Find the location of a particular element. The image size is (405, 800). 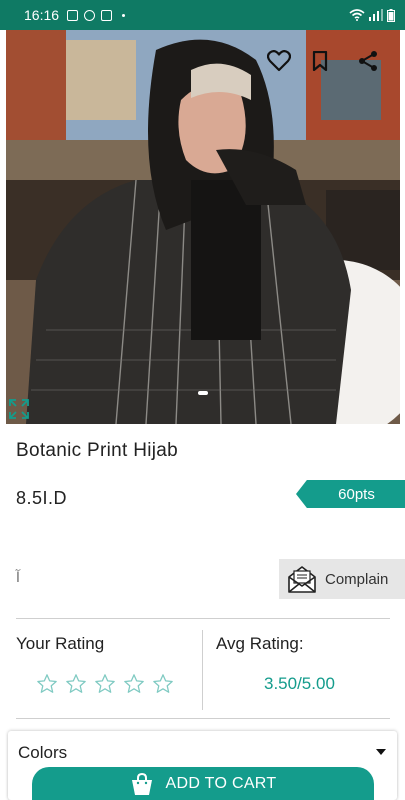

bookmark-button is located at coordinates (320, 61).